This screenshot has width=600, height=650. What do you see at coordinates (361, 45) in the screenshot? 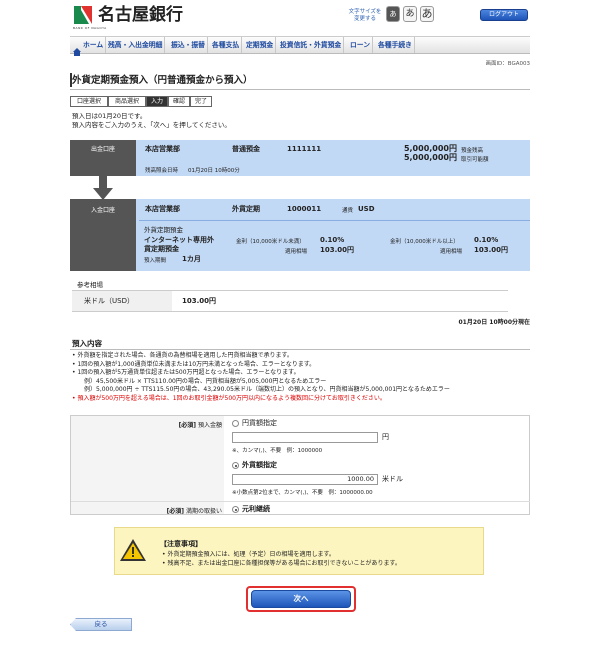
I see `nav-item-loan: ローン` at bounding box center [361, 45].